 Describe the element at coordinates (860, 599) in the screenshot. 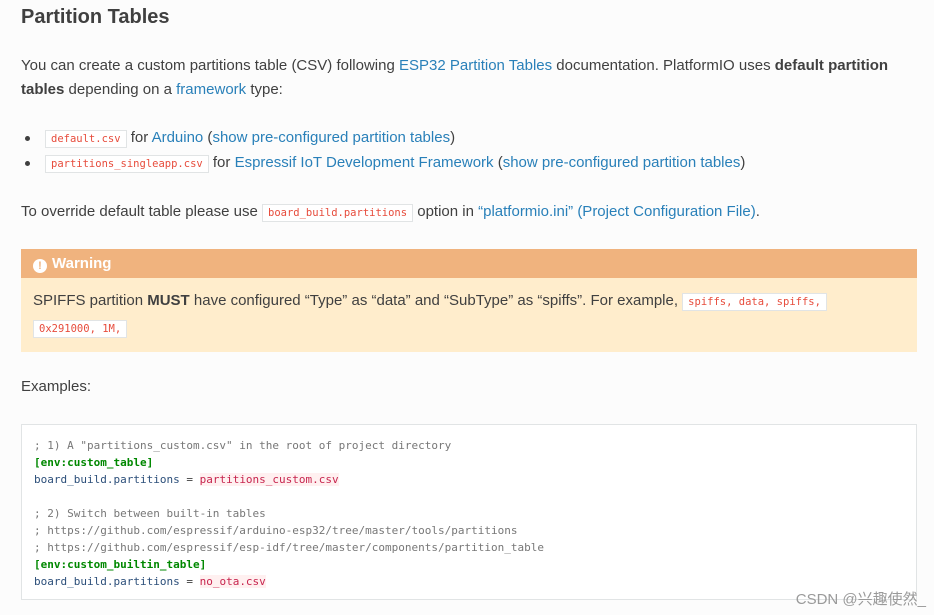

I see `watermark: CSDN @兴趣使然_` at that location.